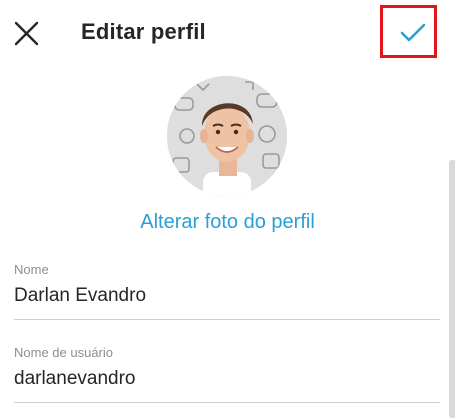 The width and height of the screenshot is (455, 418). What do you see at coordinates (227, 402) in the screenshot?
I see `username-field-underline` at bounding box center [227, 402].